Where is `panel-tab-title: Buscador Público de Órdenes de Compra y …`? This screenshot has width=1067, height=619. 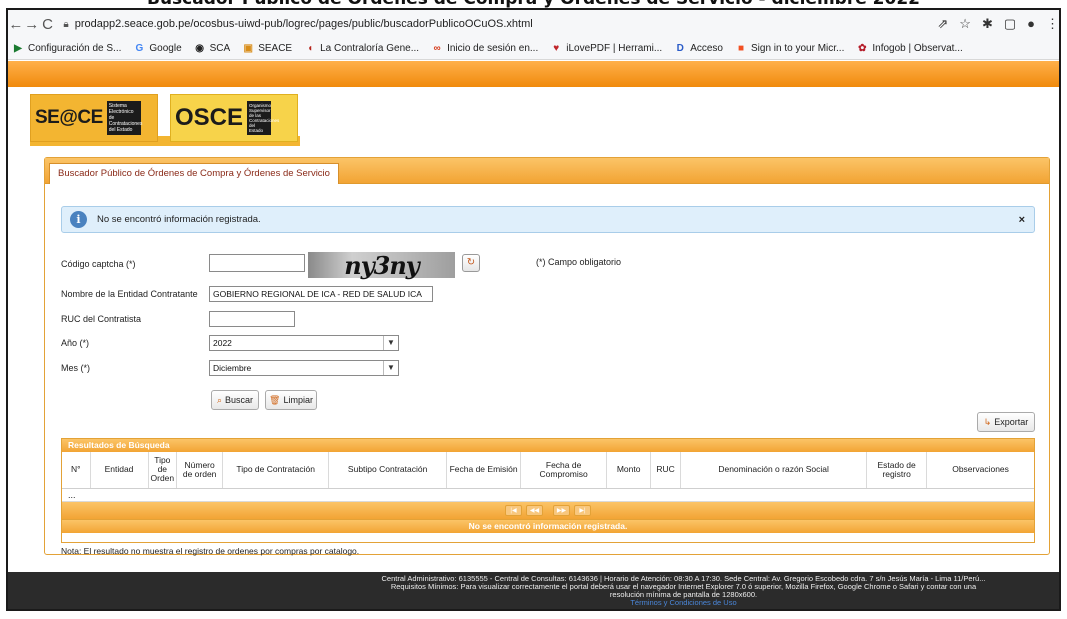 panel-tab-title: Buscador Público de Órdenes de Compra y … is located at coordinates (194, 173).